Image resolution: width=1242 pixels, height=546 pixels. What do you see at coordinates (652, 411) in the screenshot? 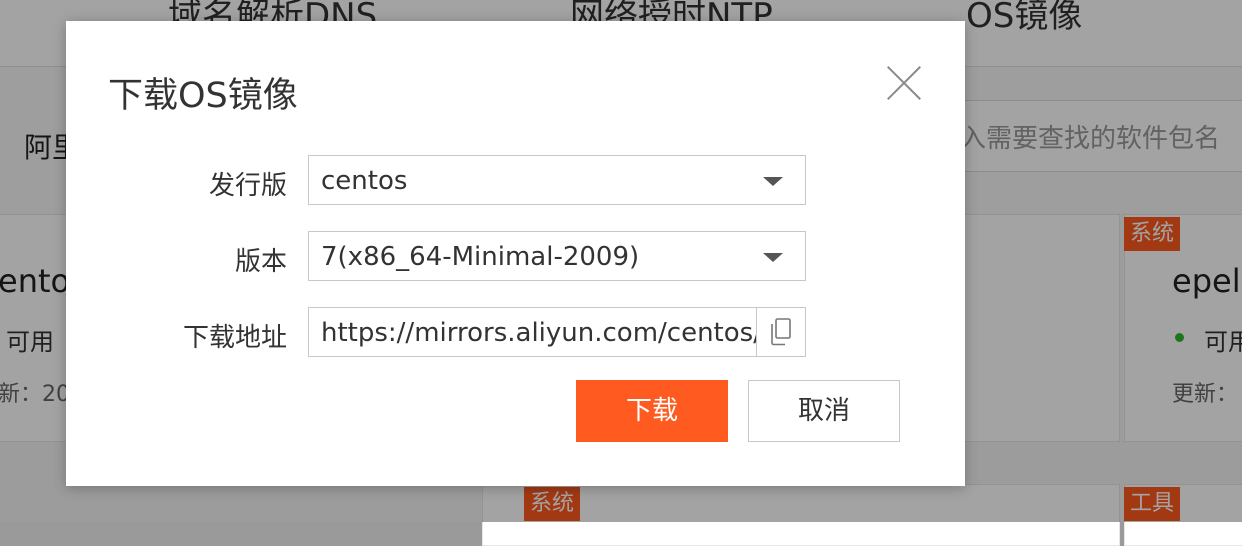
I see `download-button: 下载` at bounding box center [652, 411].